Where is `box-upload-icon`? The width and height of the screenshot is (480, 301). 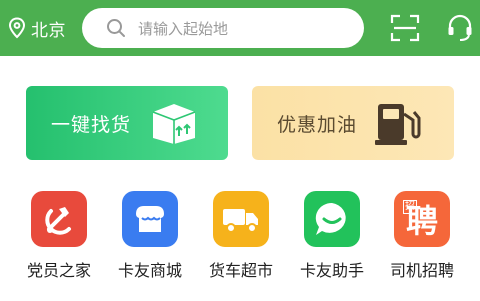
box-upload-icon is located at coordinates (174, 124).